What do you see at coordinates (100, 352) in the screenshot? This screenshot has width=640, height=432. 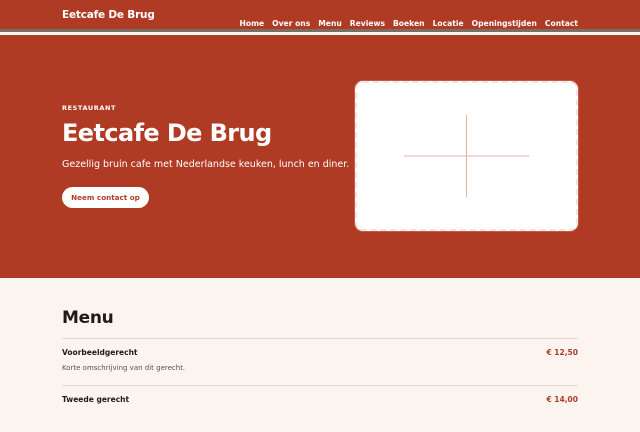 I see `menu-item-name: Voorbeeldgerecht` at bounding box center [100, 352].